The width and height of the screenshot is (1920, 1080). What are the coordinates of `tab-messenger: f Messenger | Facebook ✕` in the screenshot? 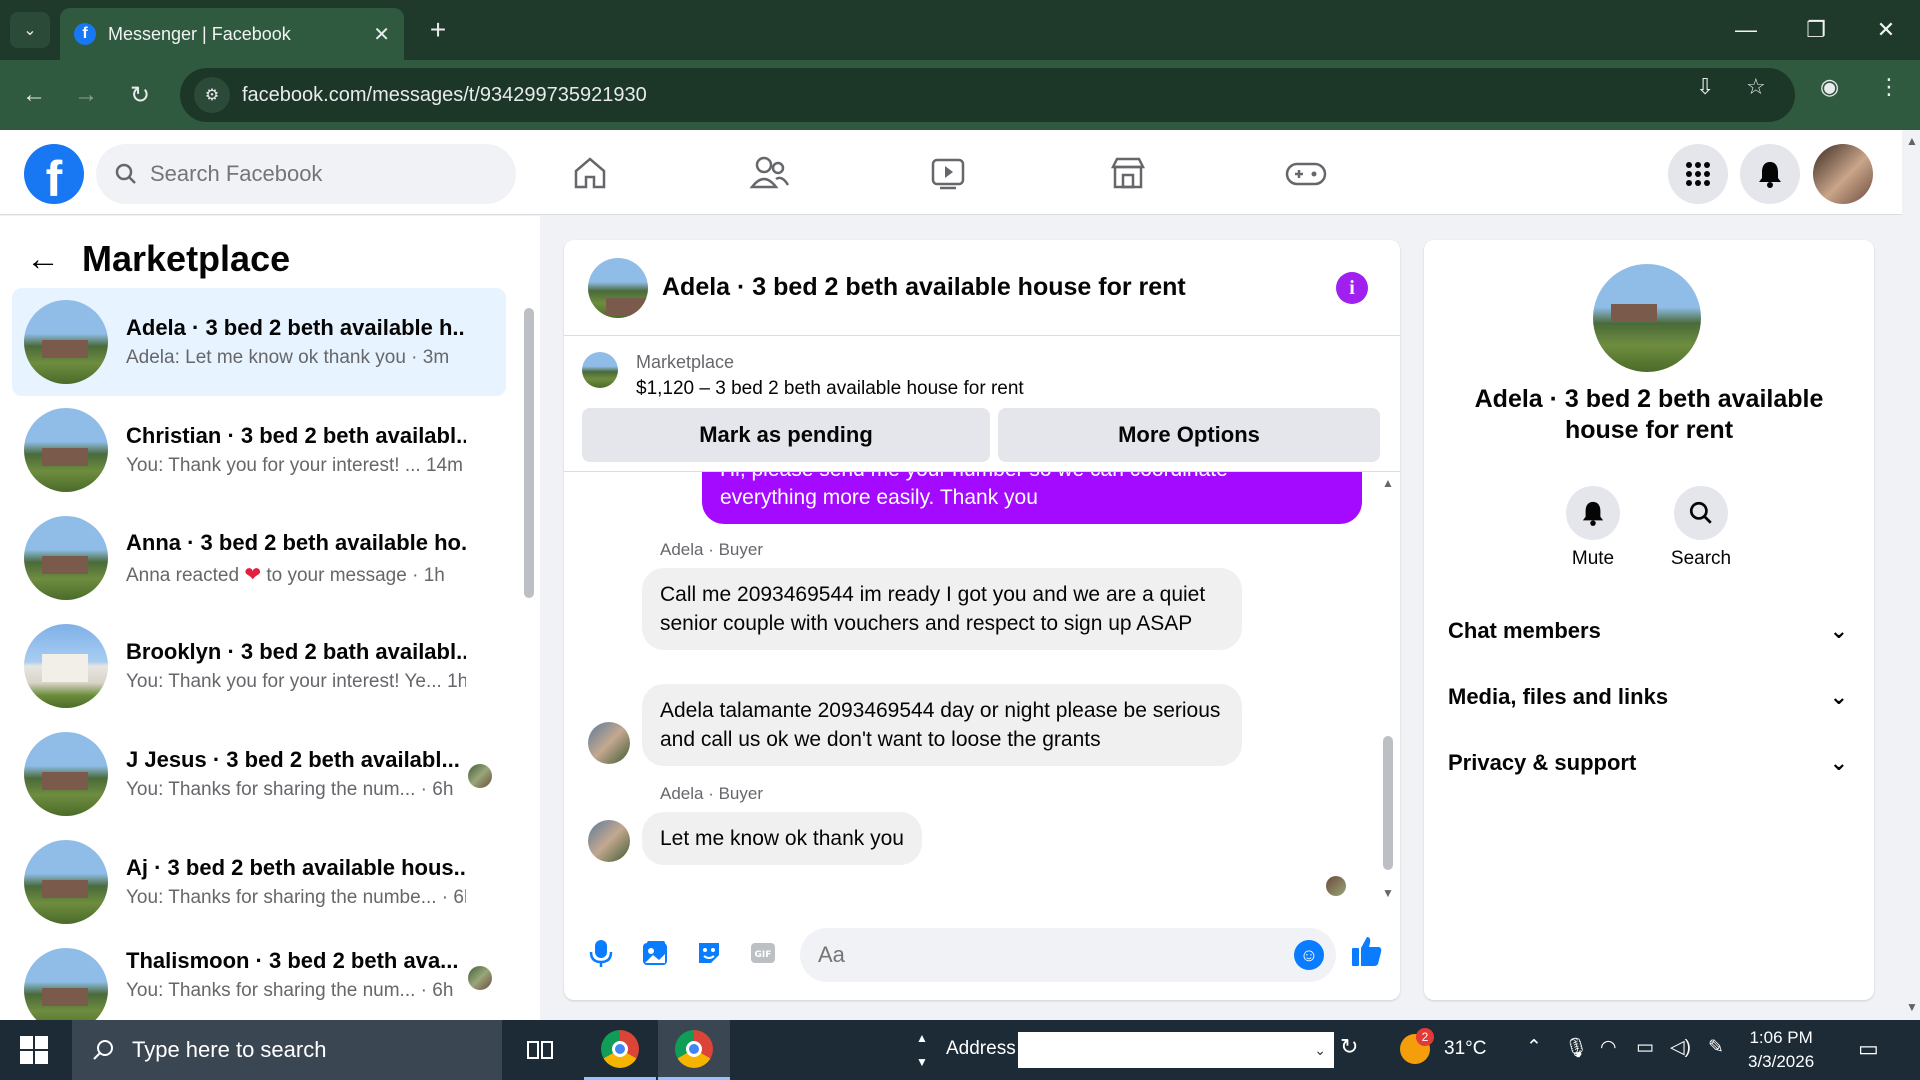 It's located at (232, 34).